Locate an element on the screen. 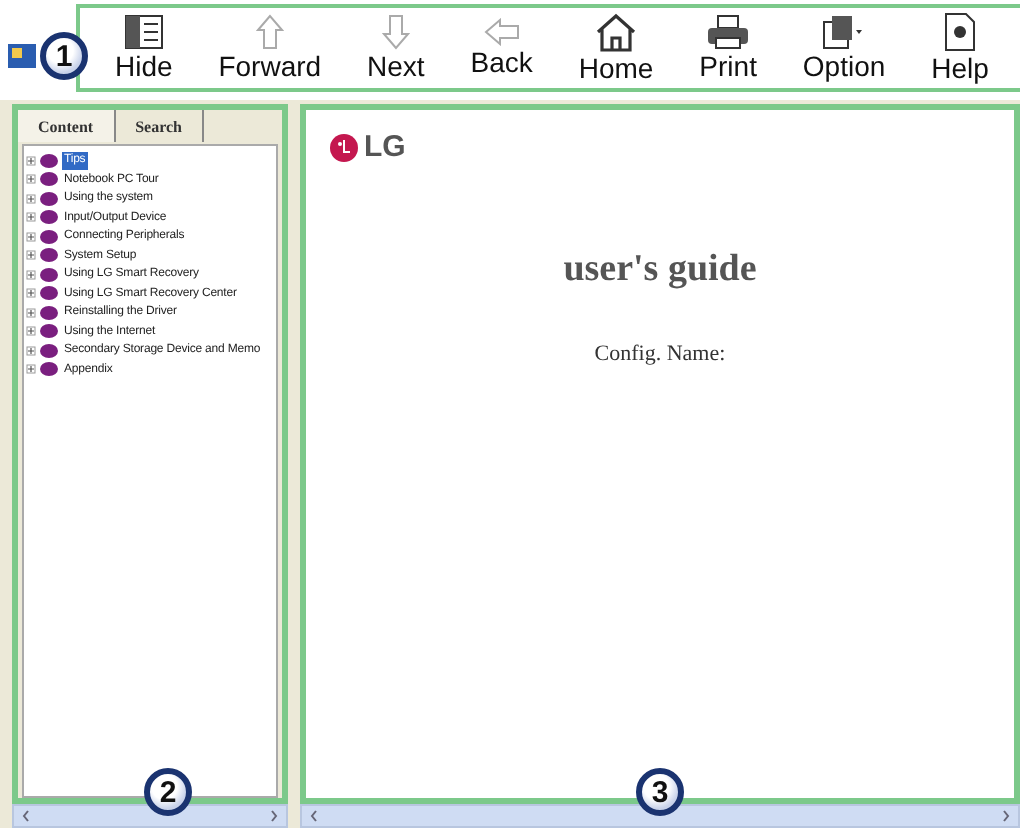 This screenshot has width=1020, height=828. left-arrow-icon is located at coordinates (501, 32).